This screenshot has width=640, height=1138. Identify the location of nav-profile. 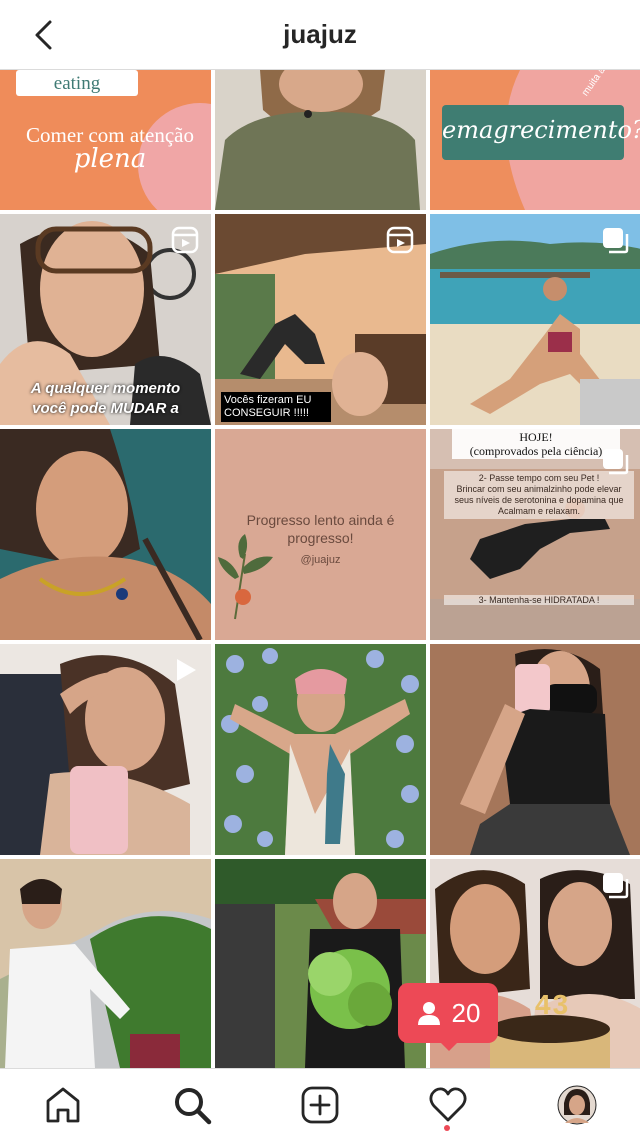
(577, 1105).